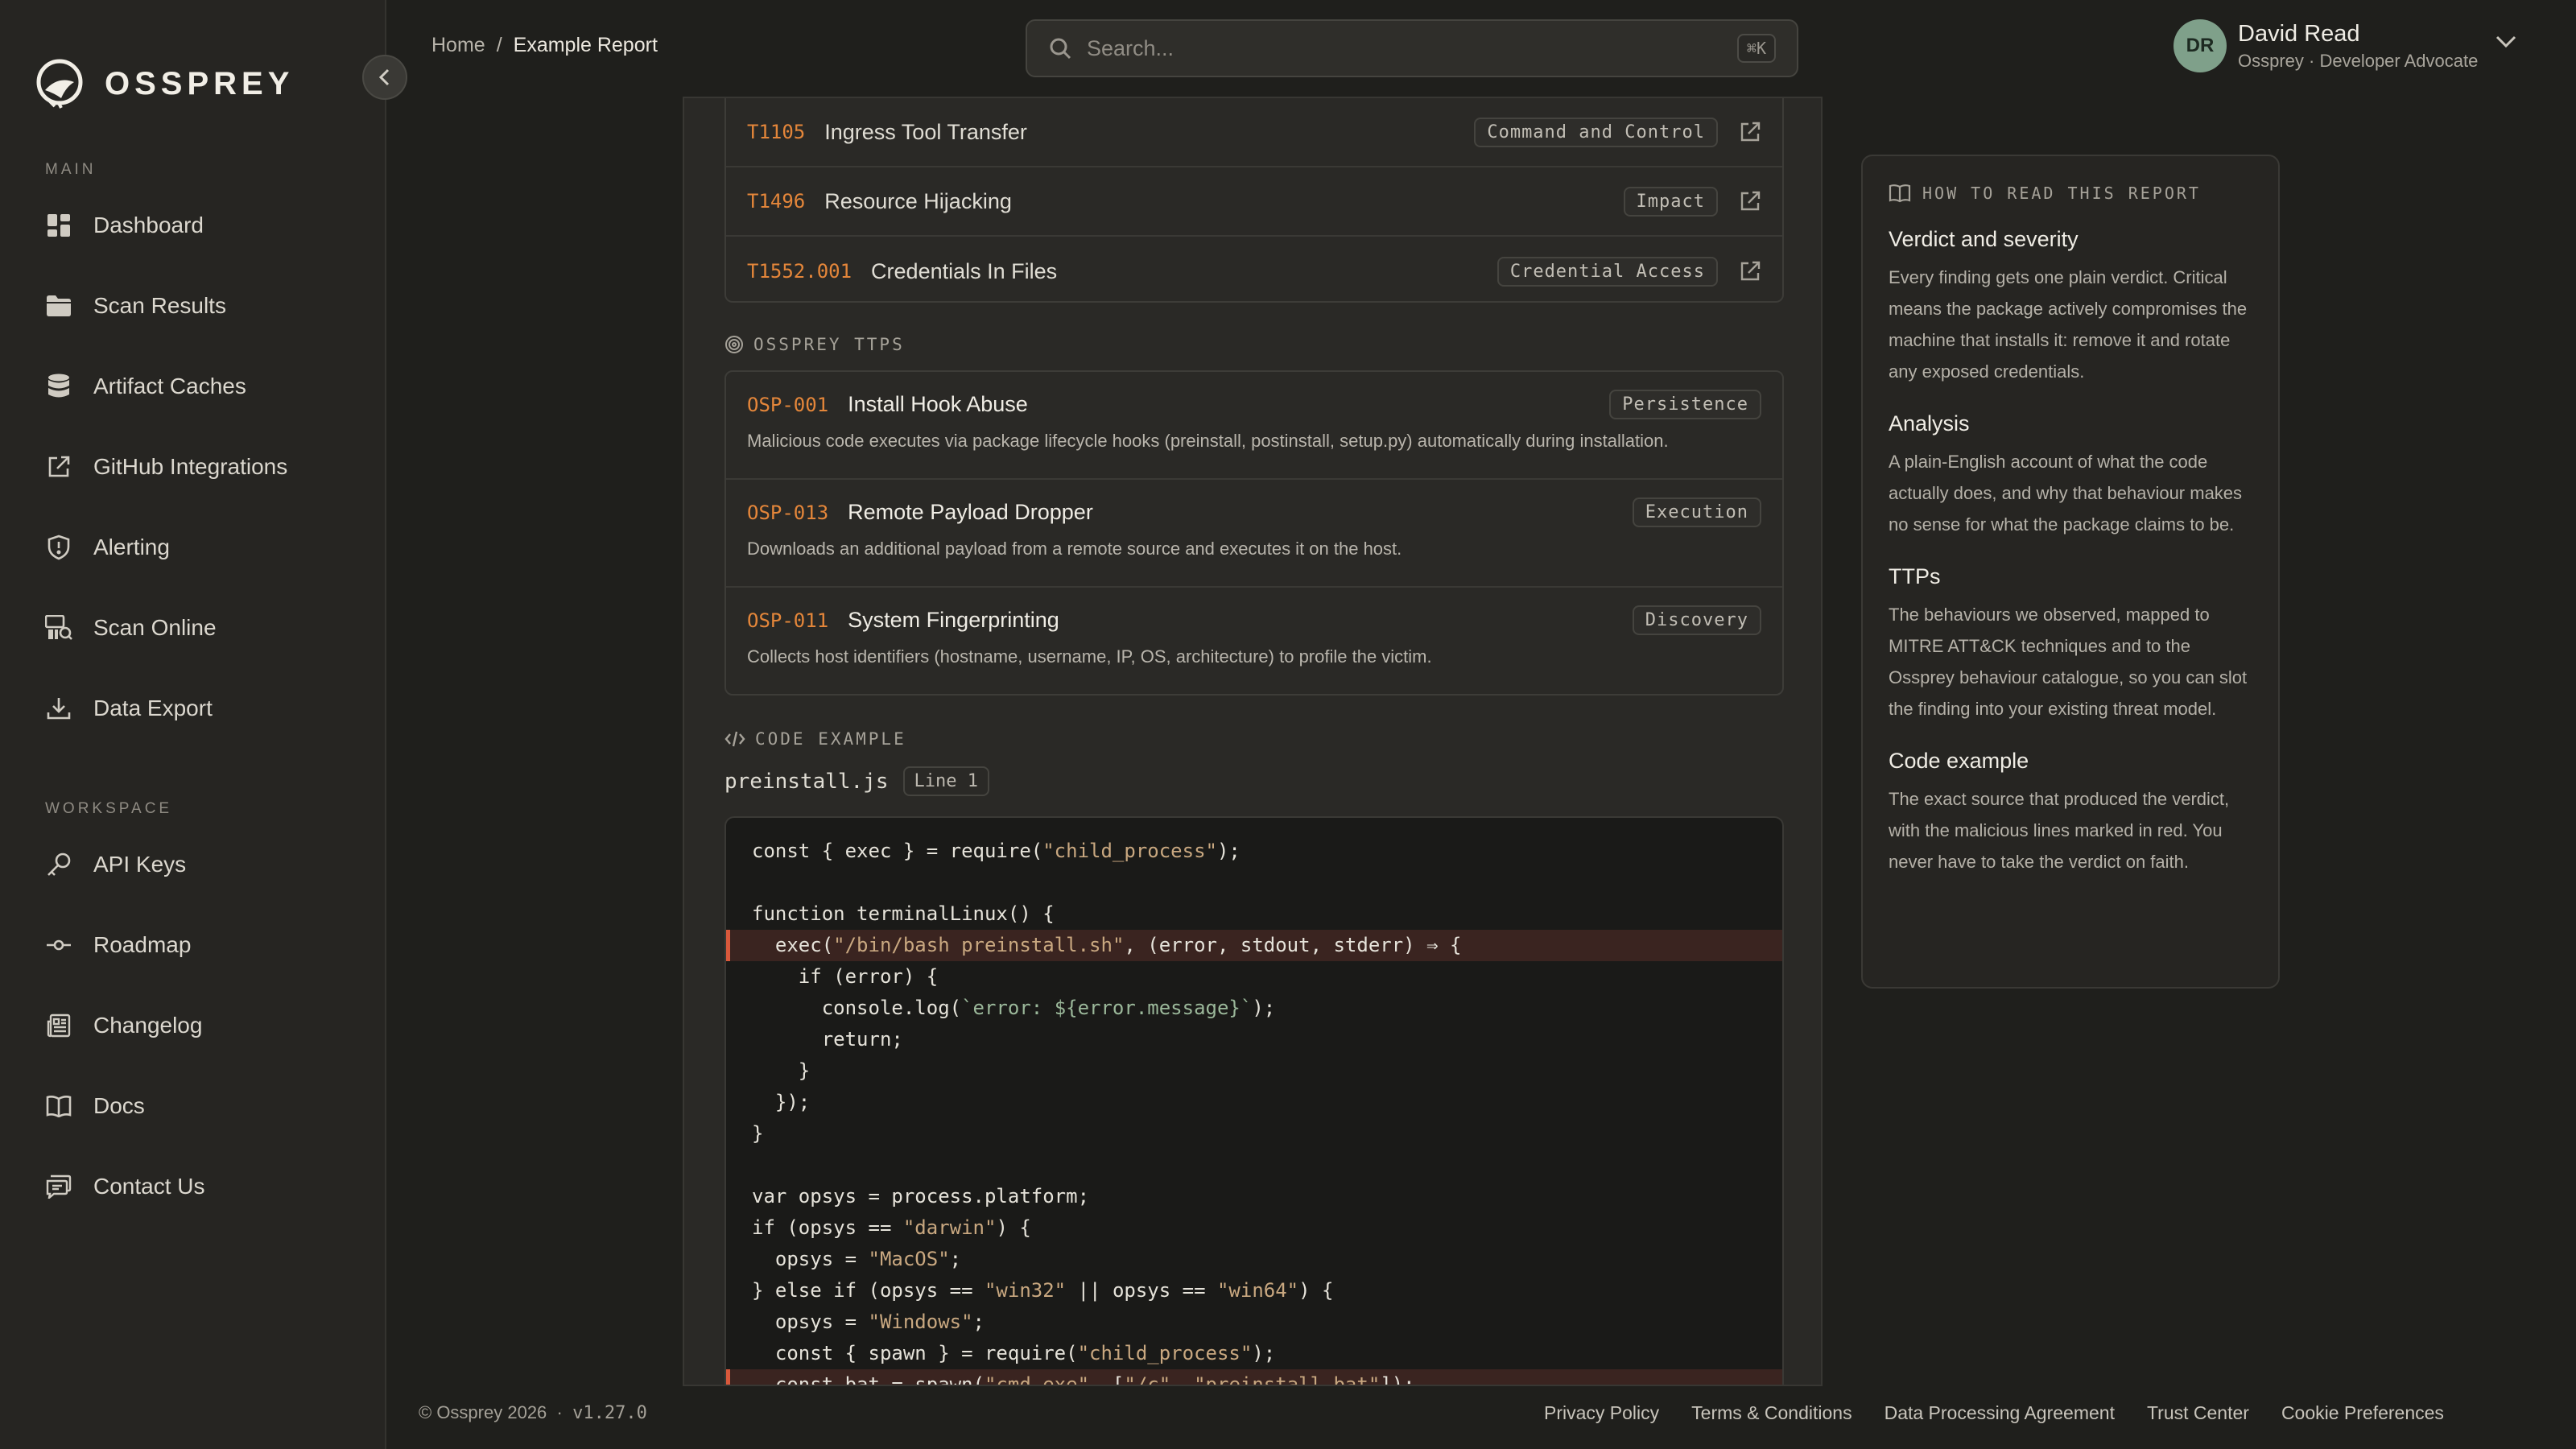 The image size is (2576, 1449). What do you see at coordinates (58, 225) in the screenshot?
I see `dashboard-icon` at bounding box center [58, 225].